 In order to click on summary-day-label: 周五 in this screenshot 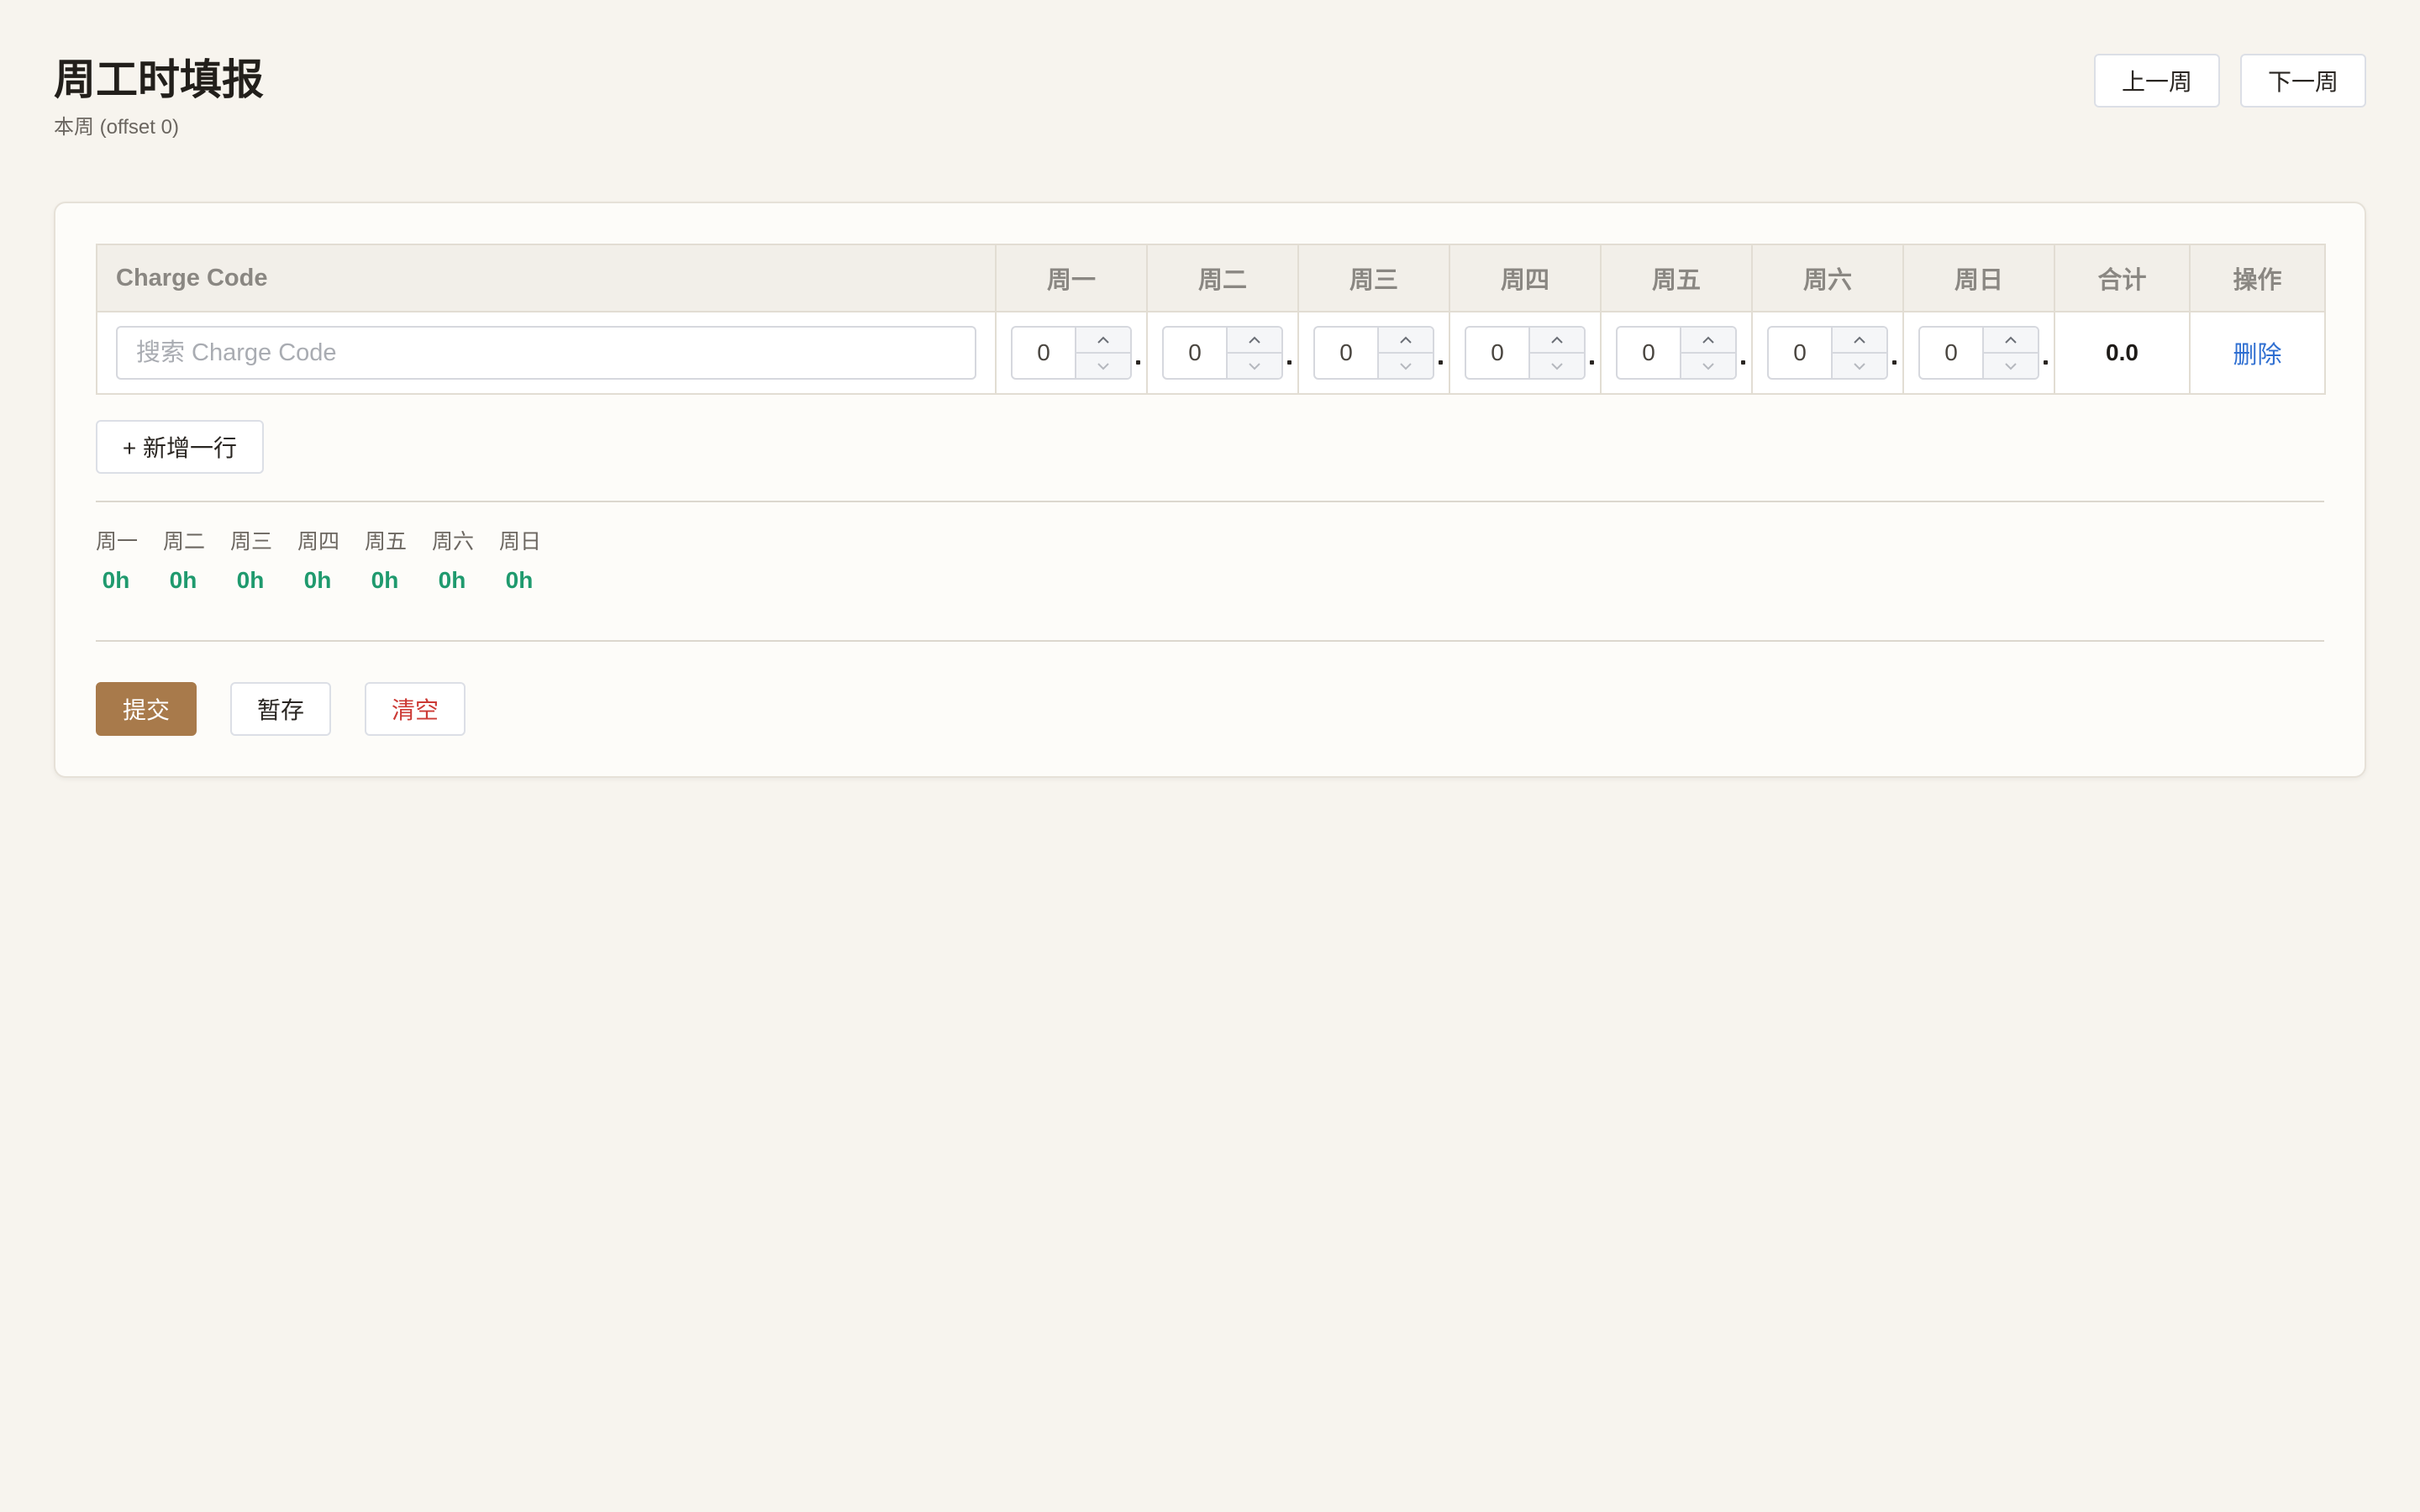, I will do `click(386, 542)`.